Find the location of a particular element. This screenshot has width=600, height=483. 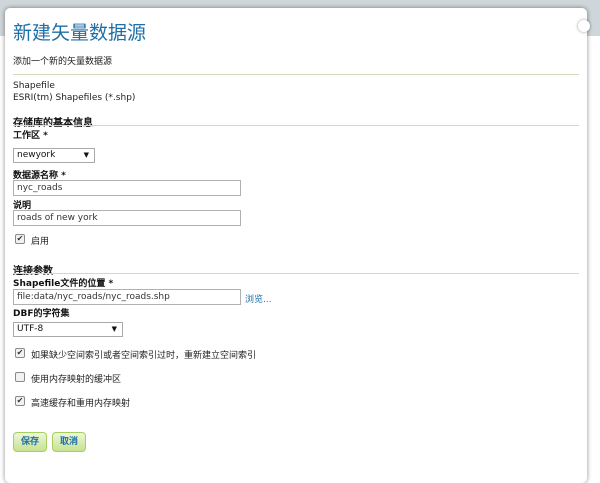

rebuild-spatial-index-checkbox: ✔ is located at coordinates (20, 353).